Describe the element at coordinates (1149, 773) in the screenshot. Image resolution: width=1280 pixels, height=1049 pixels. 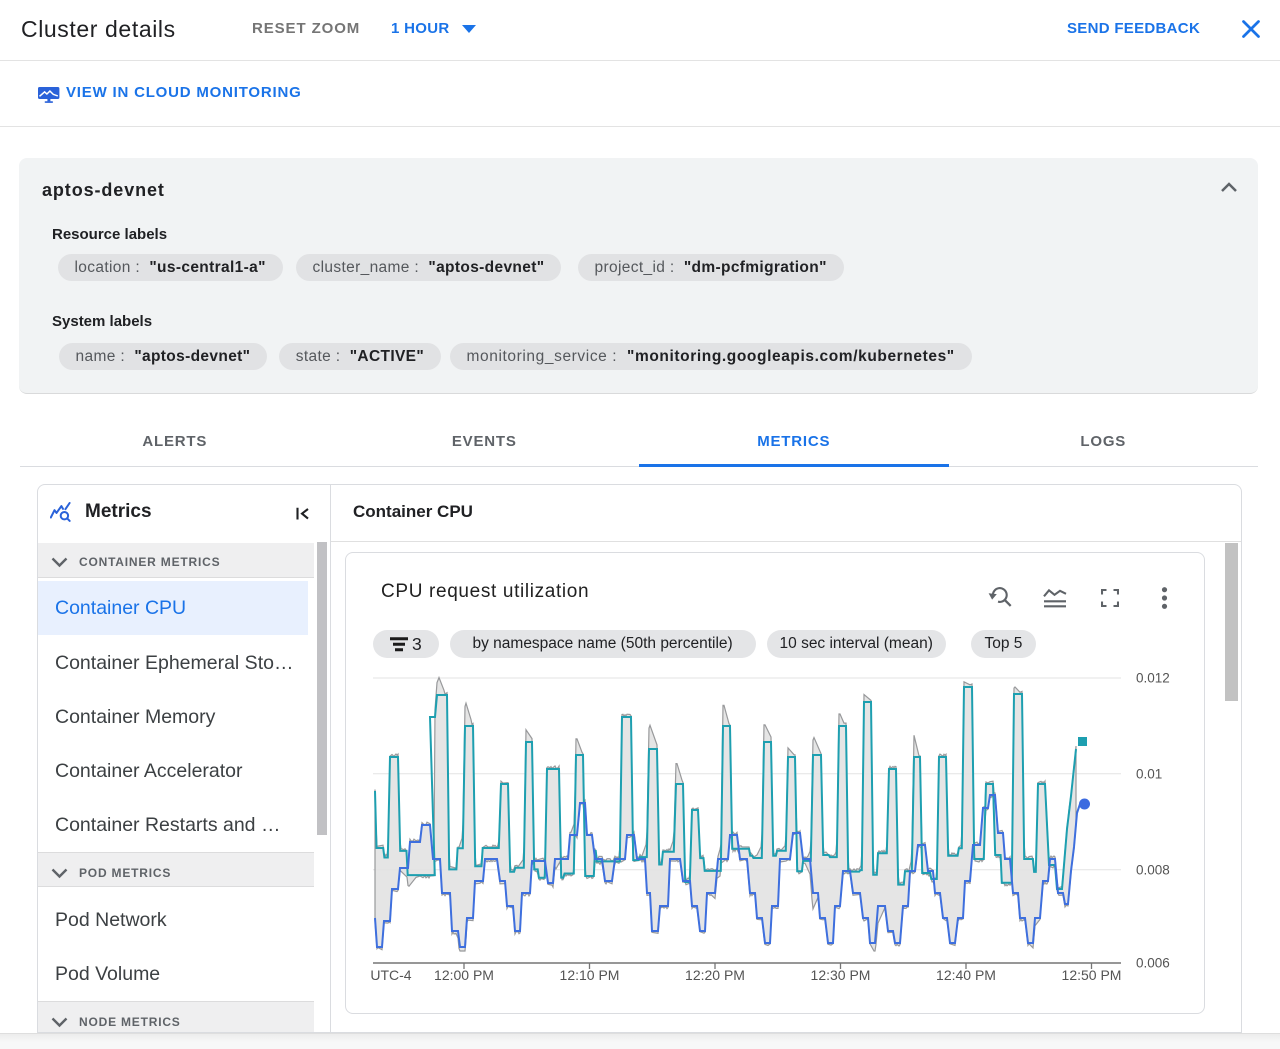
I see `svg-text: 0.01` at that location.